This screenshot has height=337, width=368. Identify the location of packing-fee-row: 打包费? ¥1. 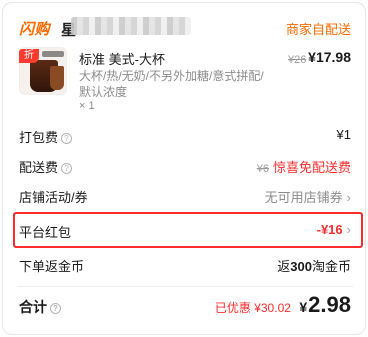
(184, 135).